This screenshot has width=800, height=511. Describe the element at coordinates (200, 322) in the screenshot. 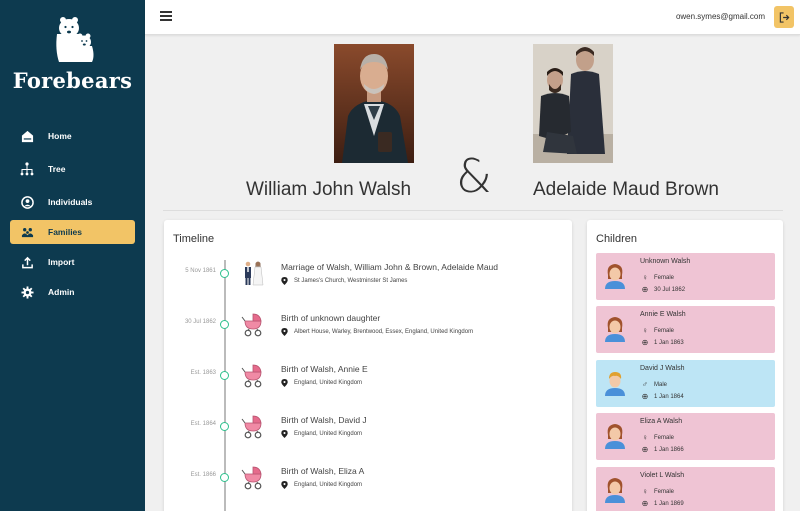

I see `event-date: 30 Jul 1862` at that location.